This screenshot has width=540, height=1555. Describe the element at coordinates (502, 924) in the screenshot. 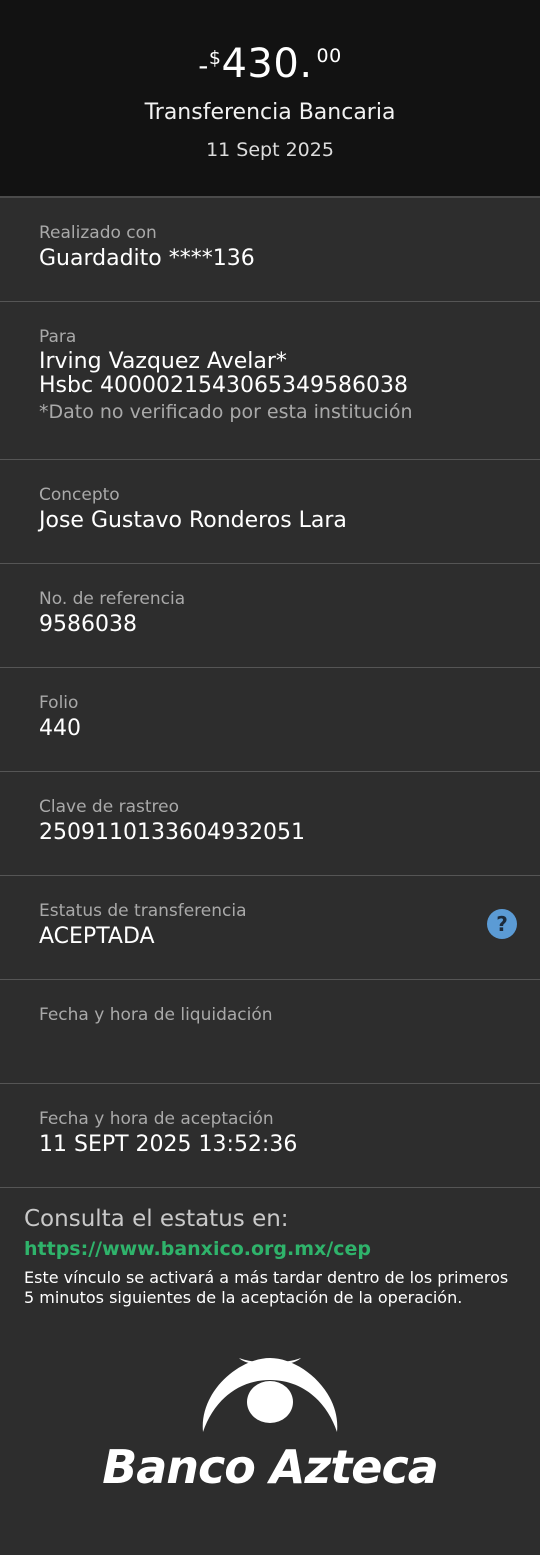

I see `help-icon: ?` at that location.